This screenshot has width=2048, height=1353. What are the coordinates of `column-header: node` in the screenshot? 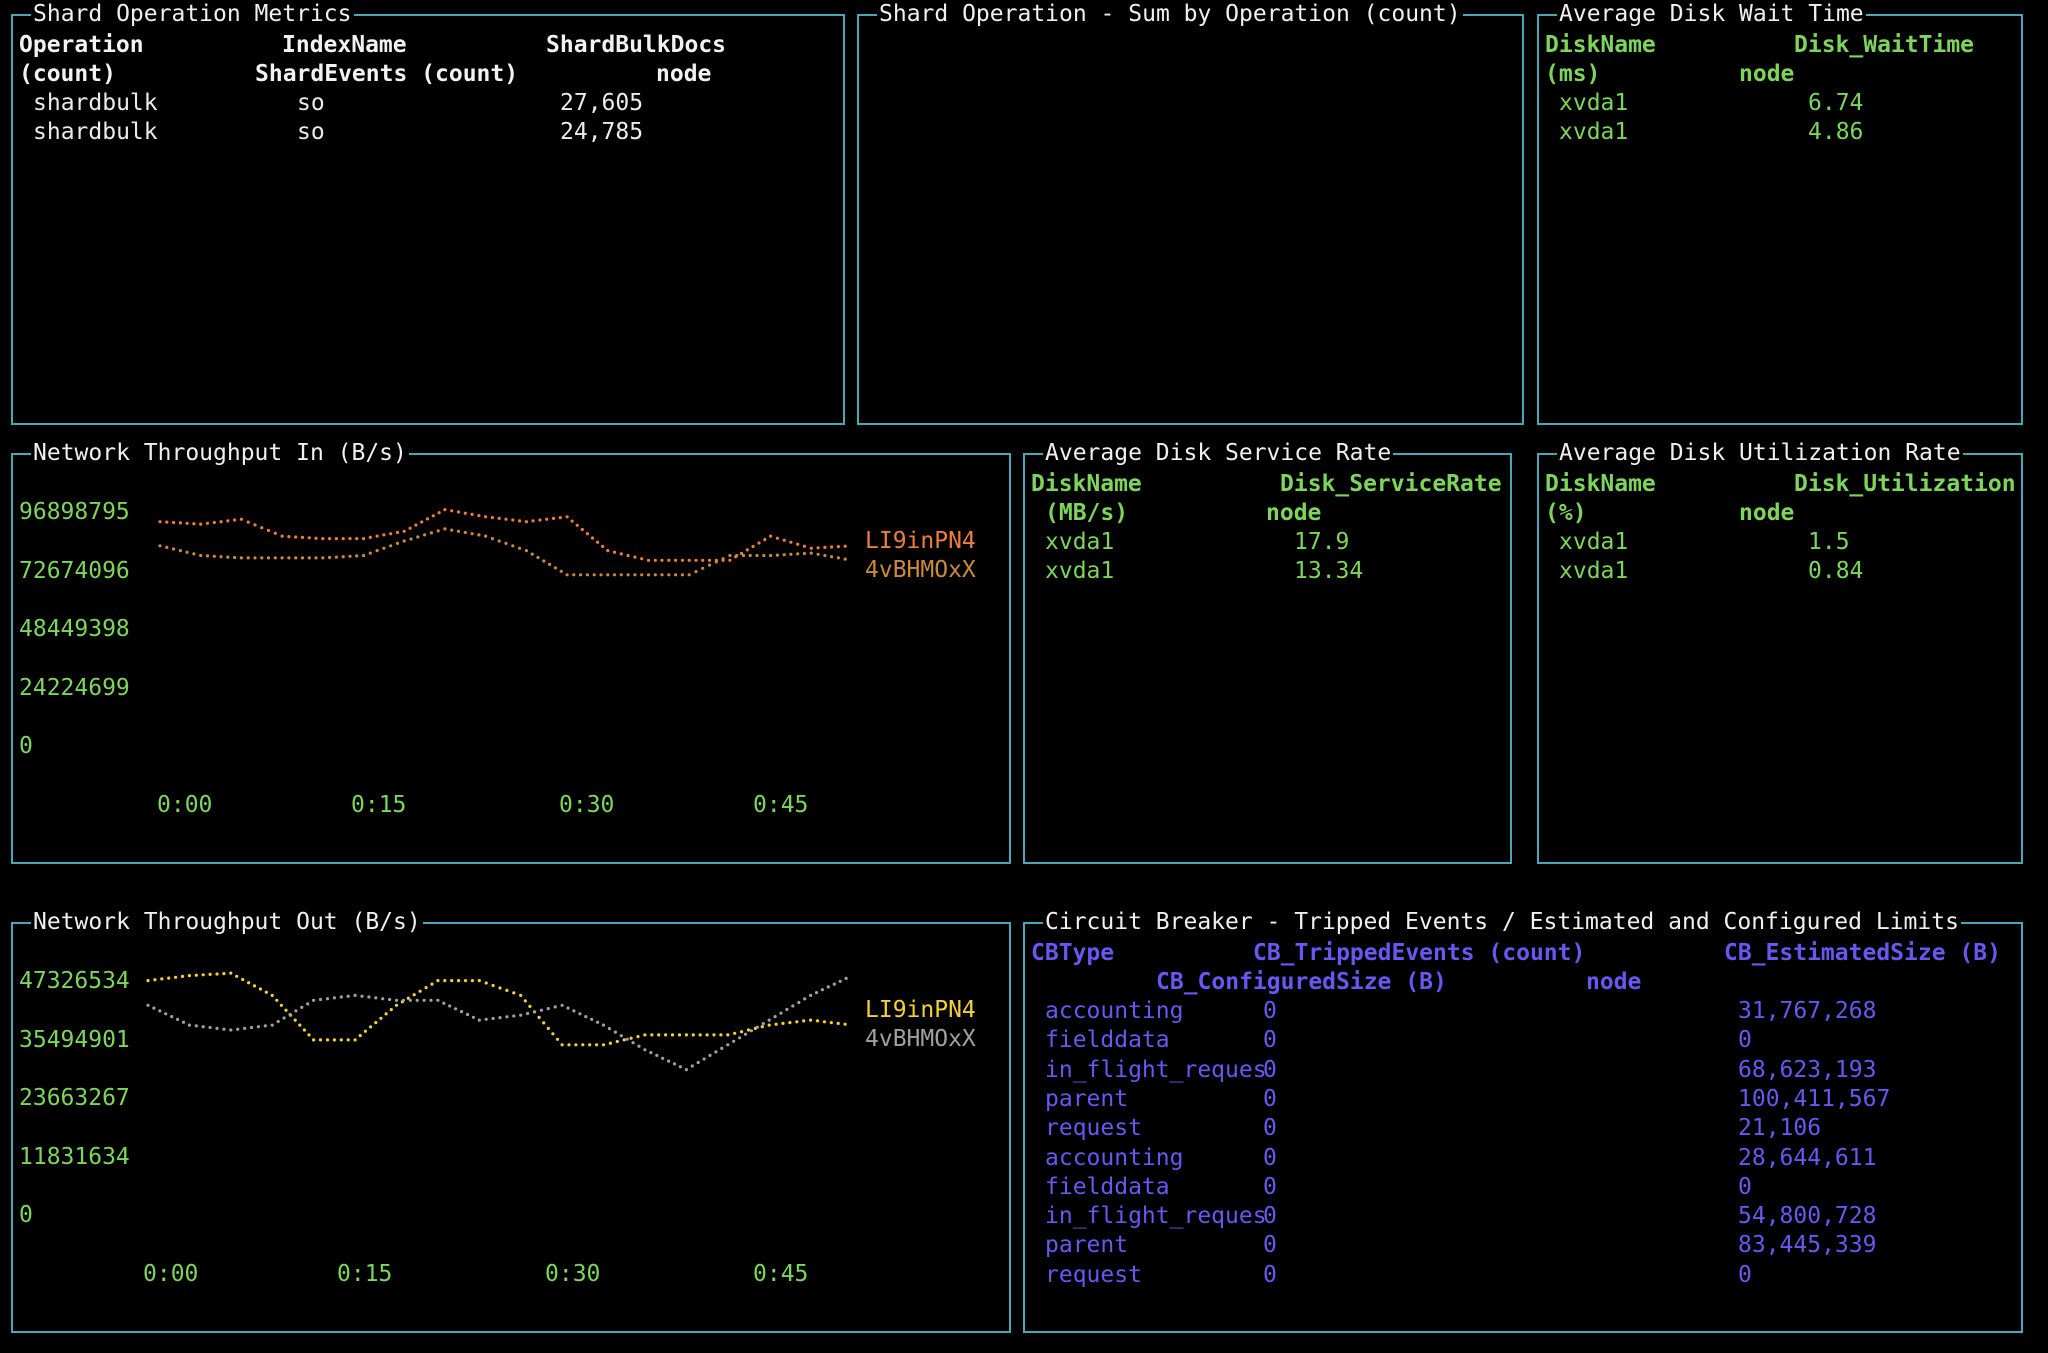 It's located at (684, 74).